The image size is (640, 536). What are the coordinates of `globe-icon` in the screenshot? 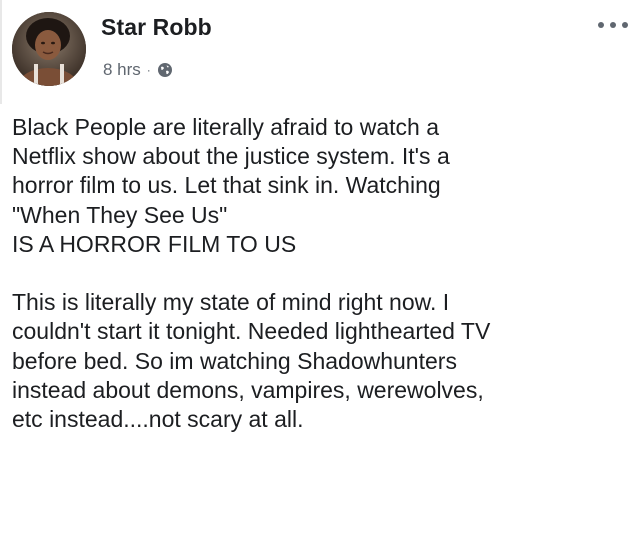 It's located at (165, 70).